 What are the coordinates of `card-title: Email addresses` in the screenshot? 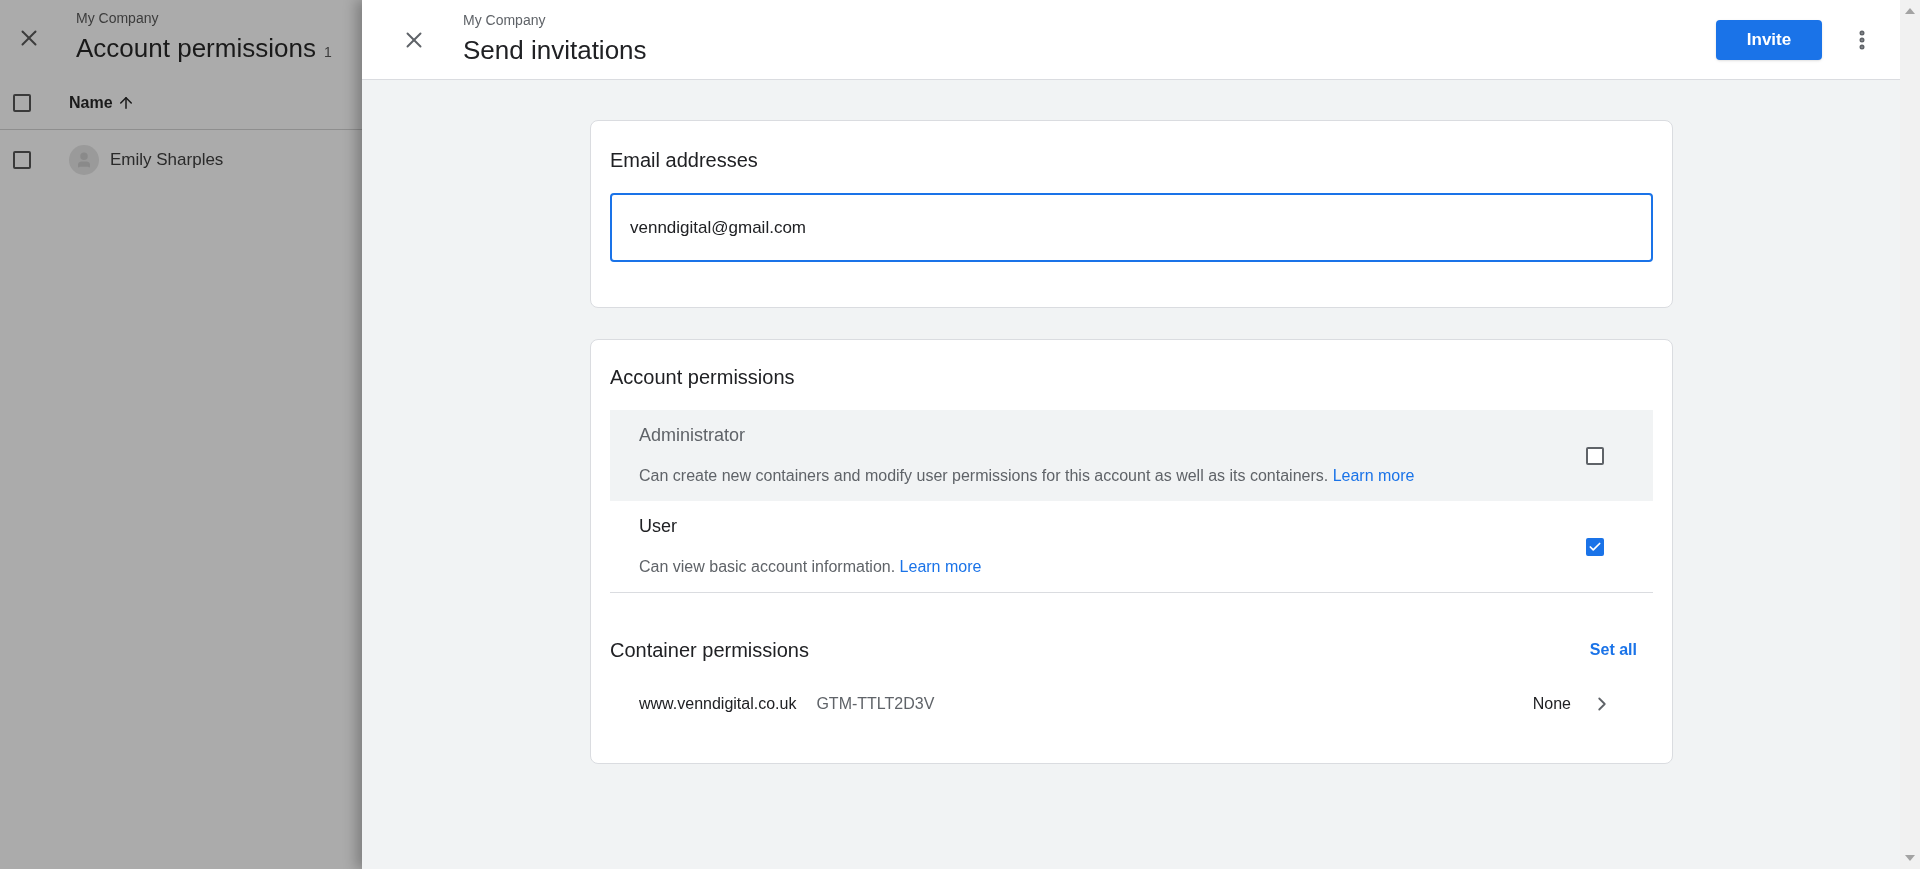 It's located at (684, 160).